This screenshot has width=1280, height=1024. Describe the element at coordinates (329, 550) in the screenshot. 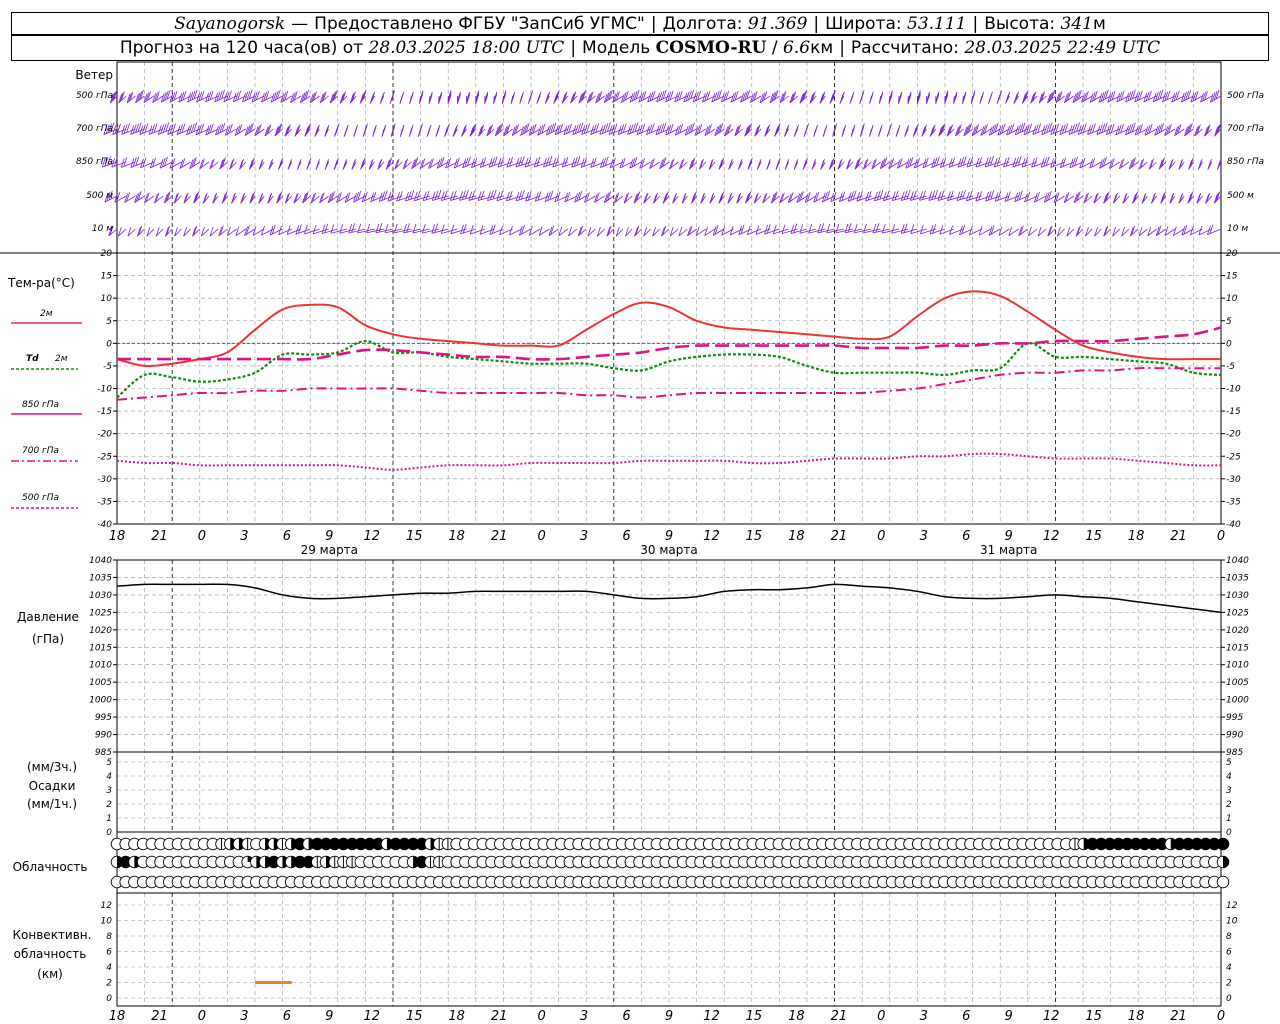

I see `day-label: 29 марта` at that location.